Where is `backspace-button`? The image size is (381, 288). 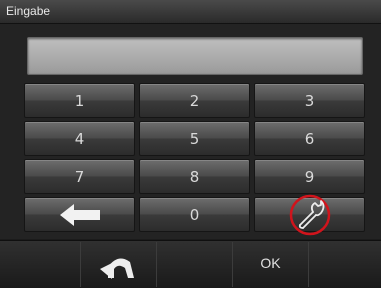
backspace-button is located at coordinates (79, 214).